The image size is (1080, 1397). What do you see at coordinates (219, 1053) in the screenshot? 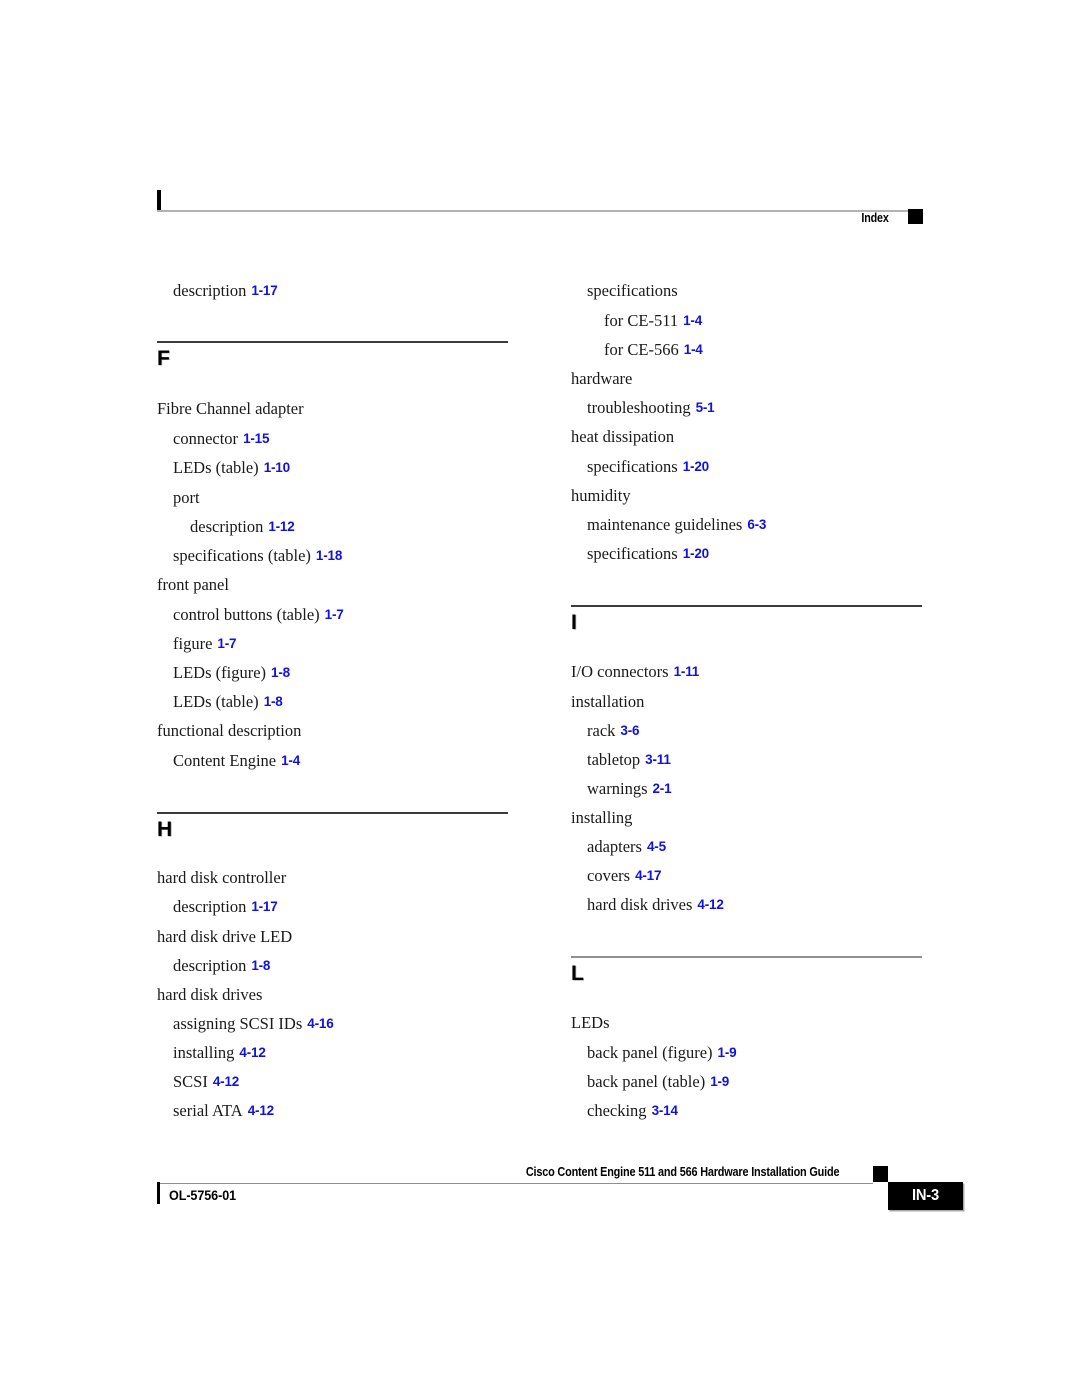
I see `index-entry: installing 4-12` at bounding box center [219, 1053].